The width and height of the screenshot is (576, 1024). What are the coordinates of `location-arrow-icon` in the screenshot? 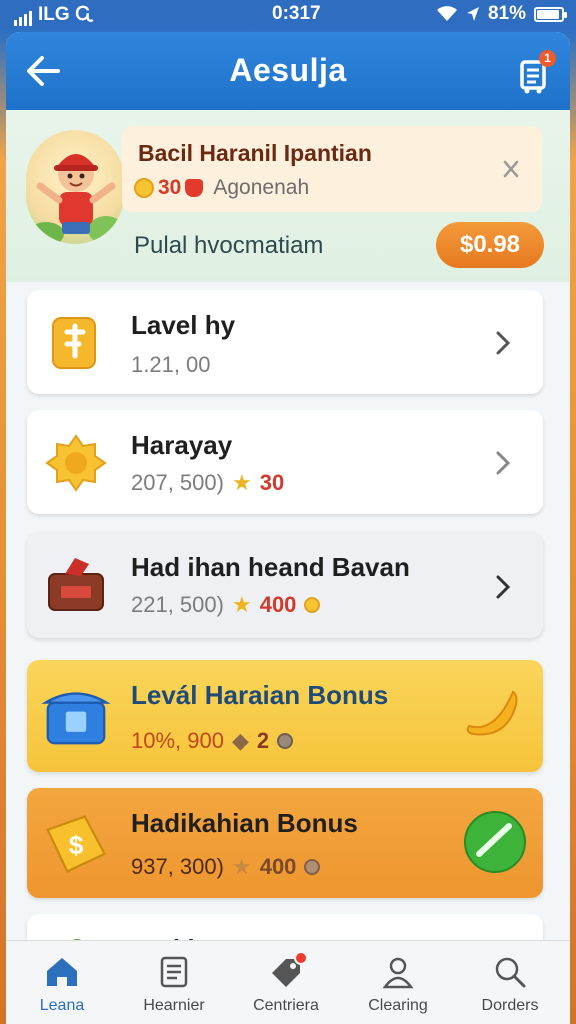 It's located at (472, 14).